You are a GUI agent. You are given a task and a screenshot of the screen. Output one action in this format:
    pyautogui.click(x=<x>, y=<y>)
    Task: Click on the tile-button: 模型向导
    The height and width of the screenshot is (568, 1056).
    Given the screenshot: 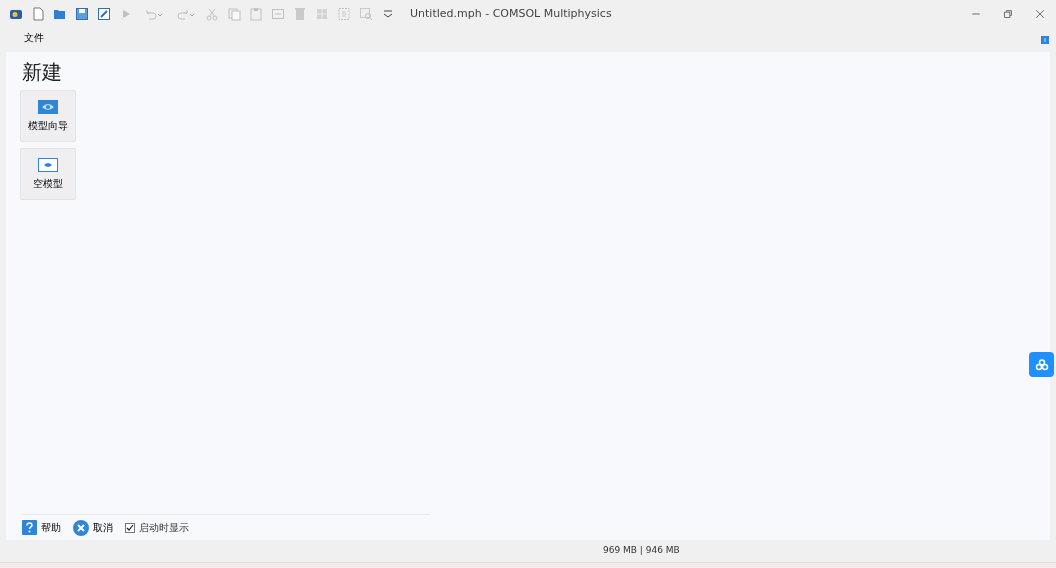 What is the action you would take?
    pyautogui.click(x=48, y=116)
    